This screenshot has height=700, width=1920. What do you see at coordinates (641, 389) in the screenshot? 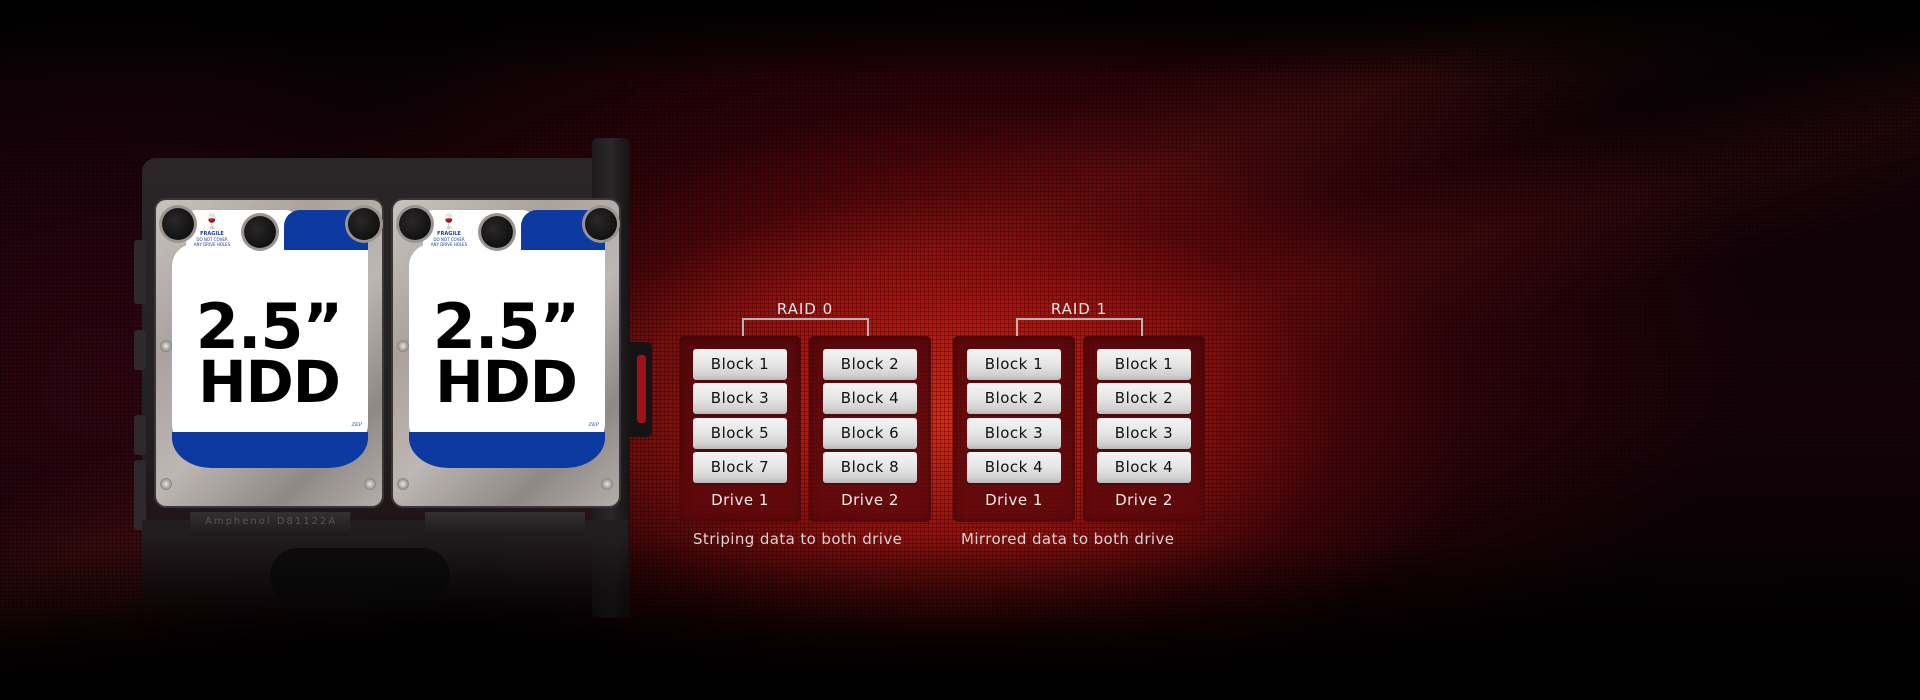
I see `drive-cage-tab-slot` at bounding box center [641, 389].